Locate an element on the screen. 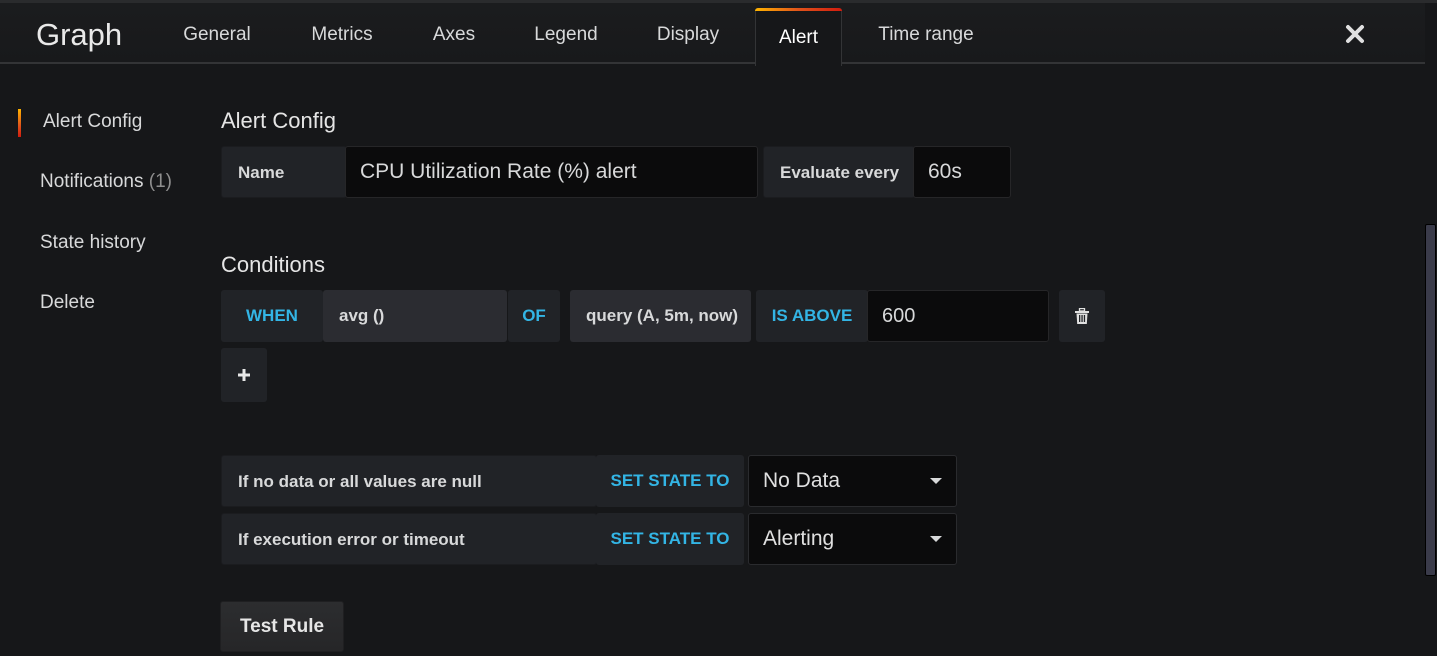 This screenshot has width=1437, height=656. no-data-state-value: No Data is located at coordinates (802, 480).